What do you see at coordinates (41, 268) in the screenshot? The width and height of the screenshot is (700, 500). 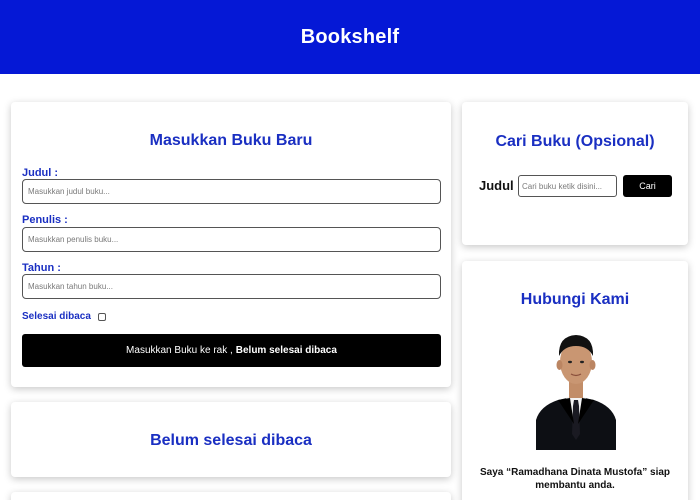 I see `year-field-label: Tahun :` at bounding box center [41, 268].